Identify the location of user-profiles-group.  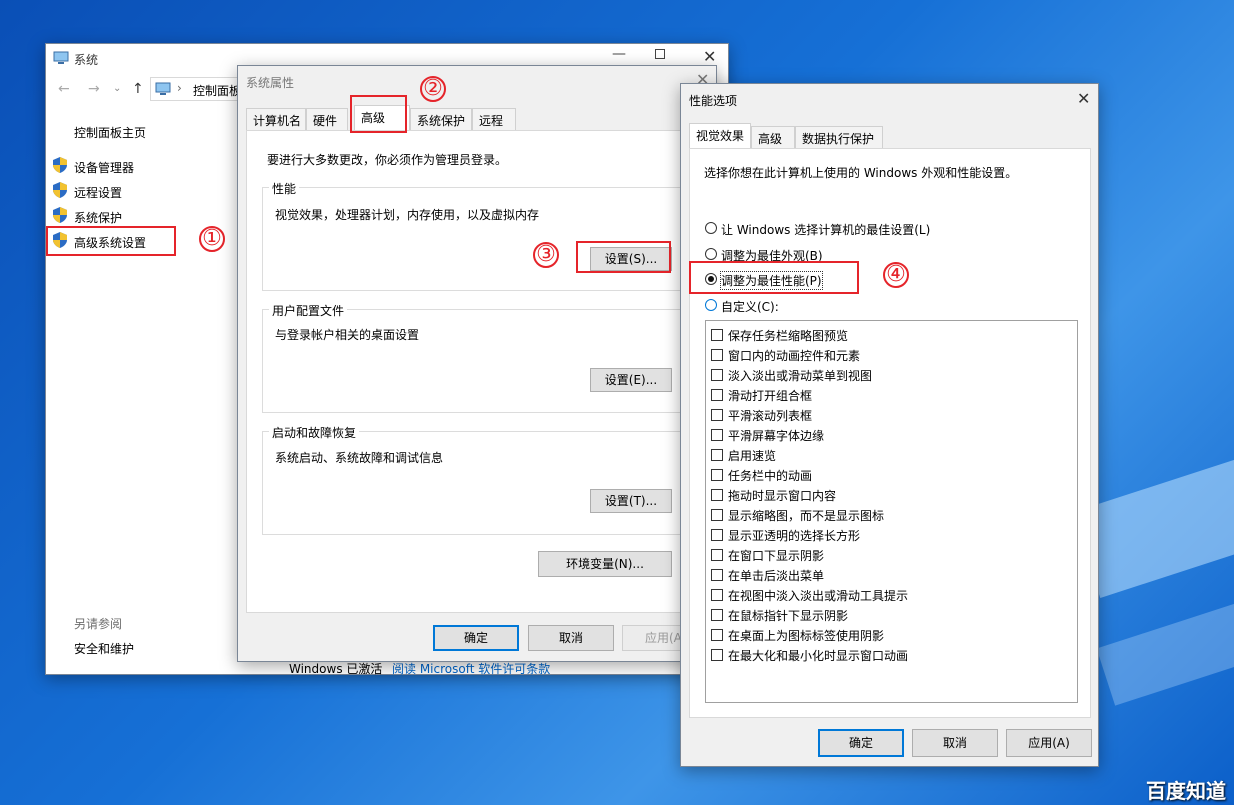
(474, 361).